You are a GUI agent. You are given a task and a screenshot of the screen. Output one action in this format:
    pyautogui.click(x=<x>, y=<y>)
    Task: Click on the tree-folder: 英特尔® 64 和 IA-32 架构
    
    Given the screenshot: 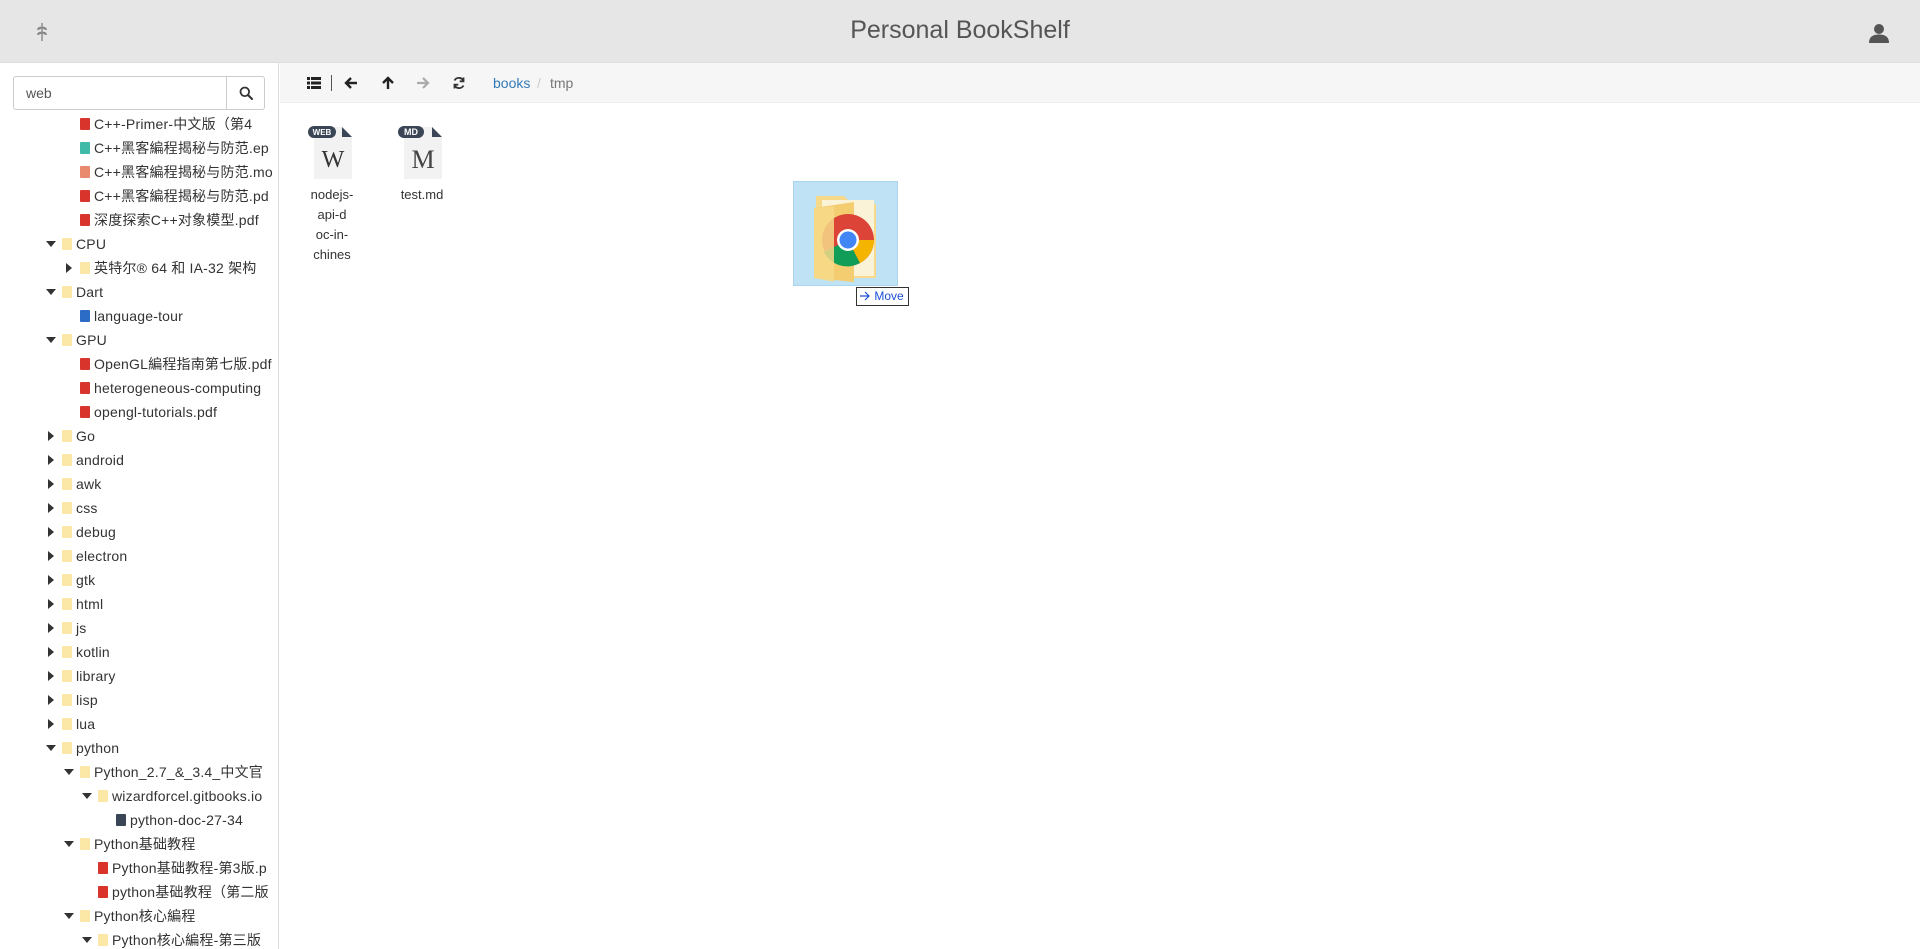 What is the action you would take?
    pyautogui.click(x=137, y=268)
    